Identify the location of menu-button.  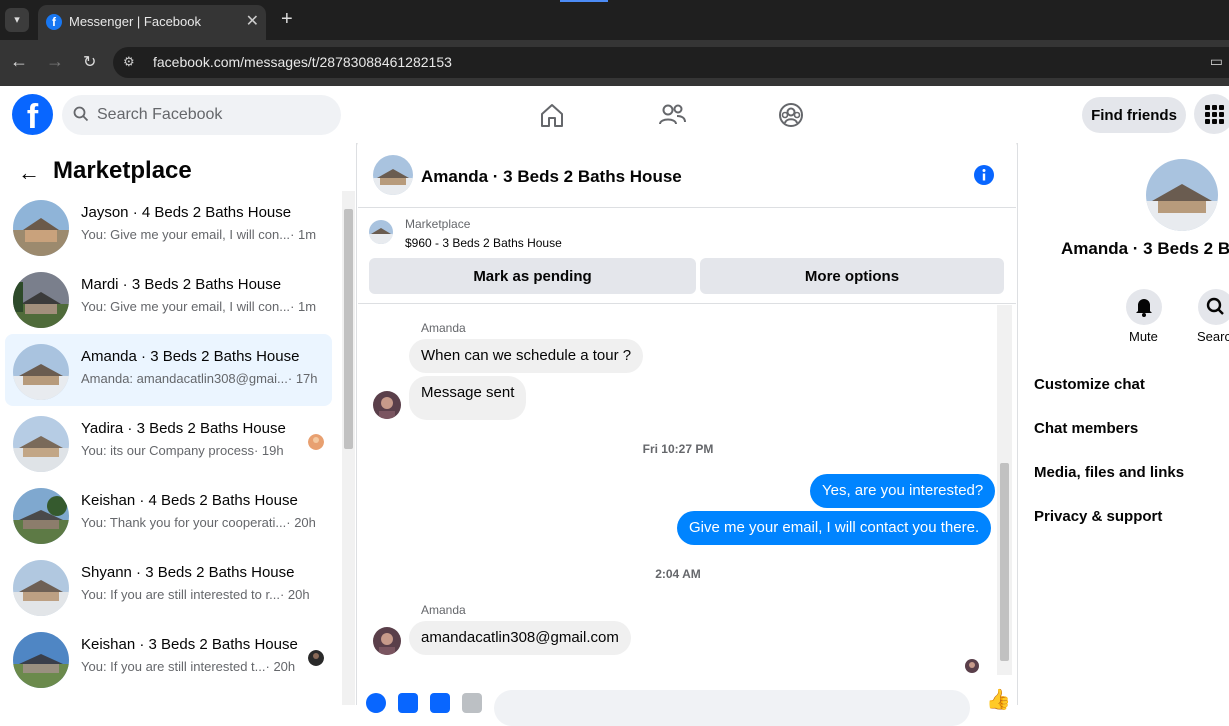
(1211, 114).